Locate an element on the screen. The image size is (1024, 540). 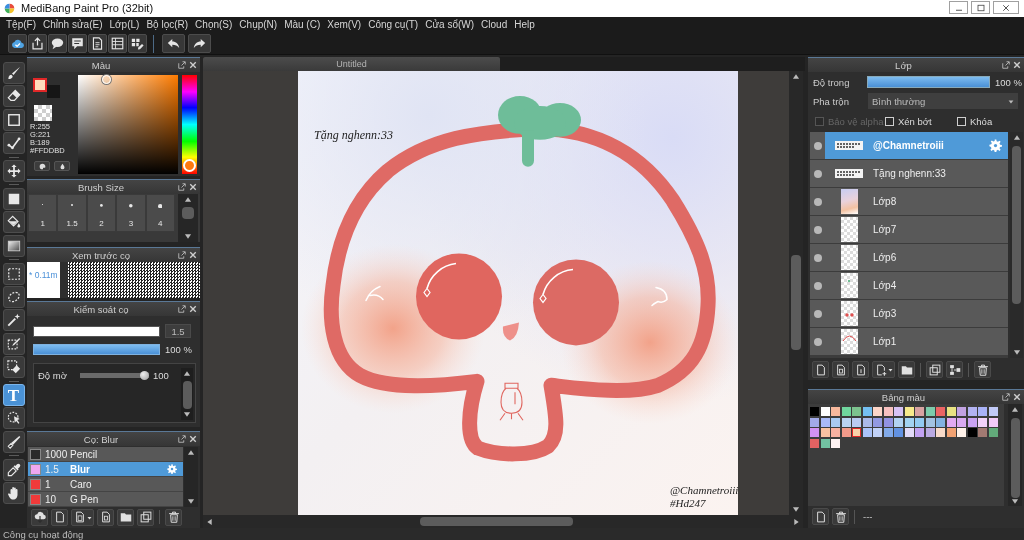
eraser-tool is located at coordinates (13, 96).